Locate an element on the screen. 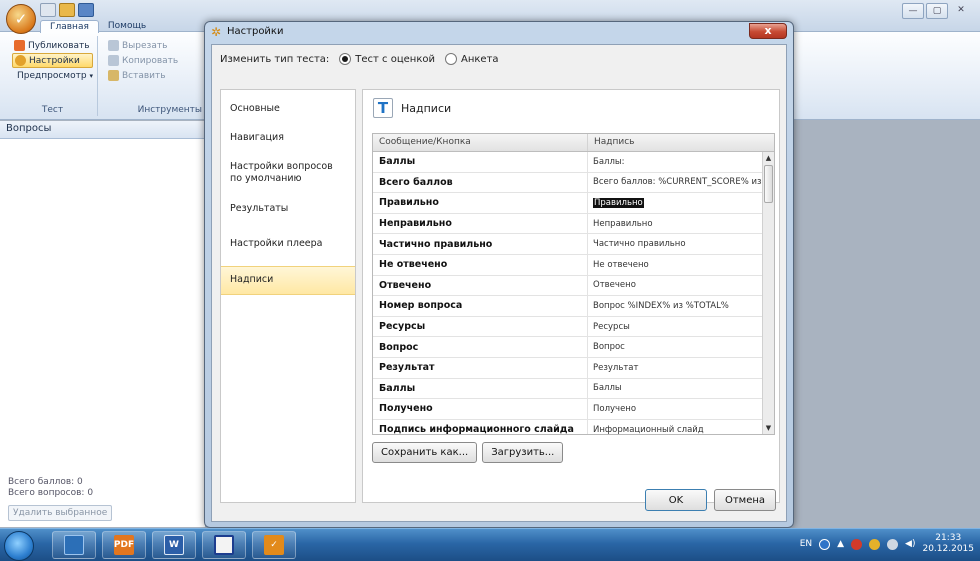 Image resolution: width=980 pixels, height=561 pixels. app-menu-button: ✓ is located at coordinates (21, 19).